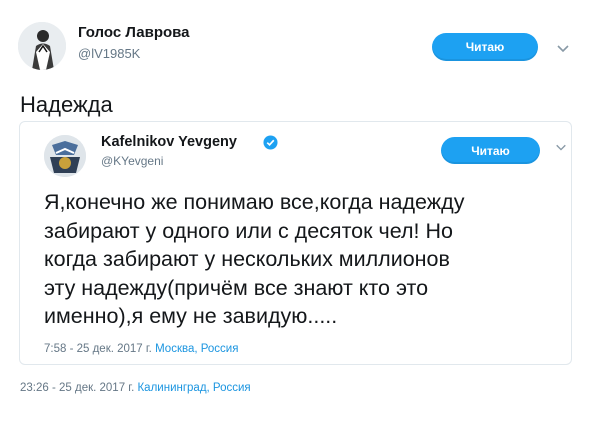 The image size is (600, 422). What do you see at coordinates (485, 47) in the screenshot?
I see `follow-button: Читаю` at bounding box center [485, 47].